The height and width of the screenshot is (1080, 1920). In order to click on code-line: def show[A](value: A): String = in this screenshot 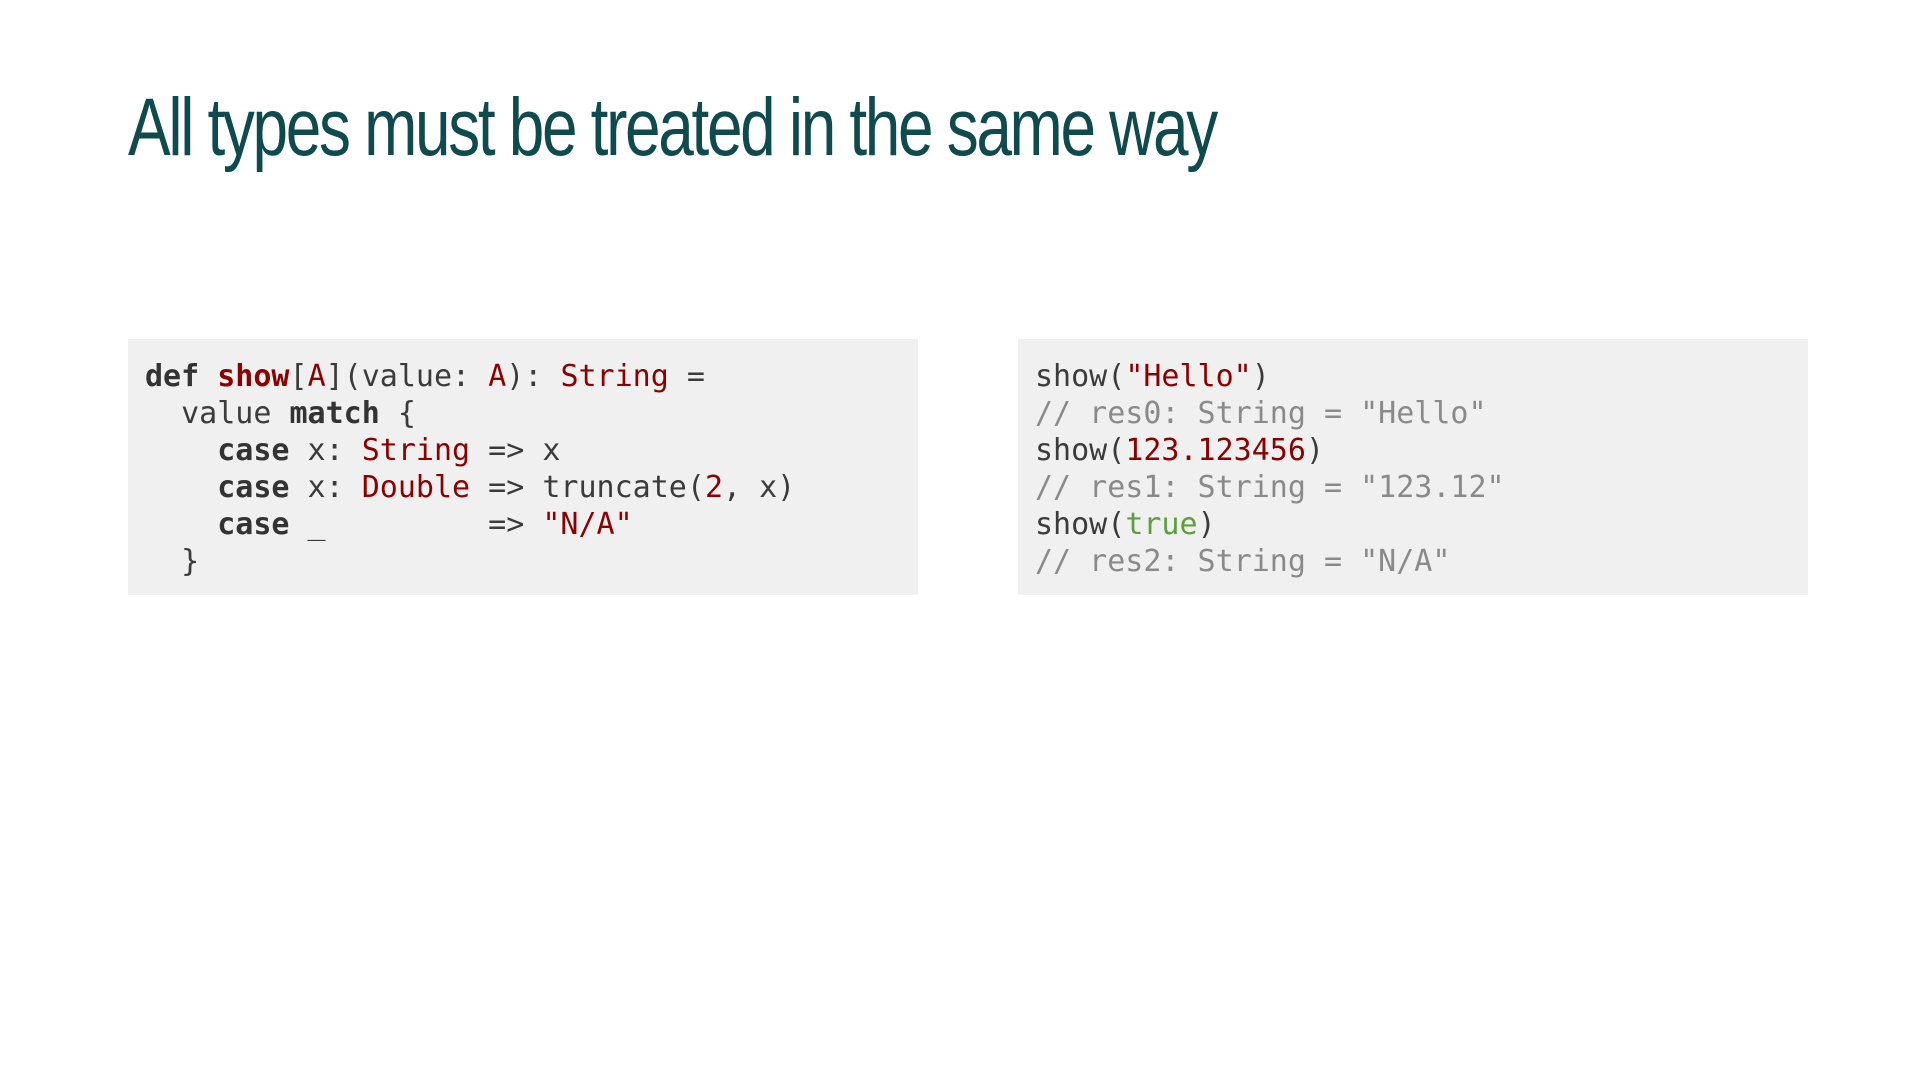, I will do `click(523, 376)`.